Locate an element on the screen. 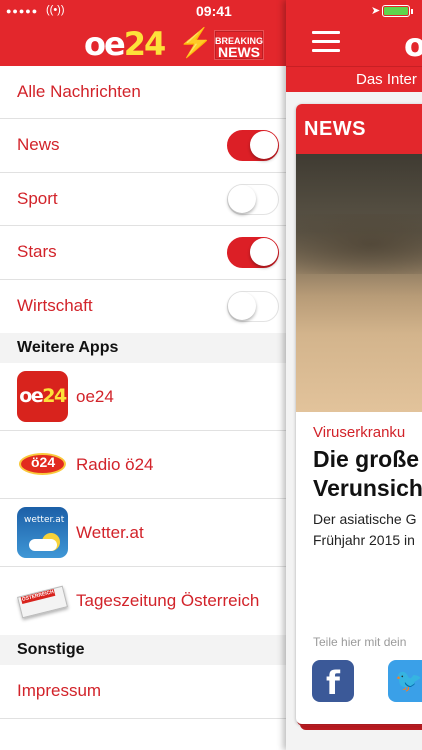  app-item-radio: ö24 Radio ö24 is located at coordinates (143, 465).